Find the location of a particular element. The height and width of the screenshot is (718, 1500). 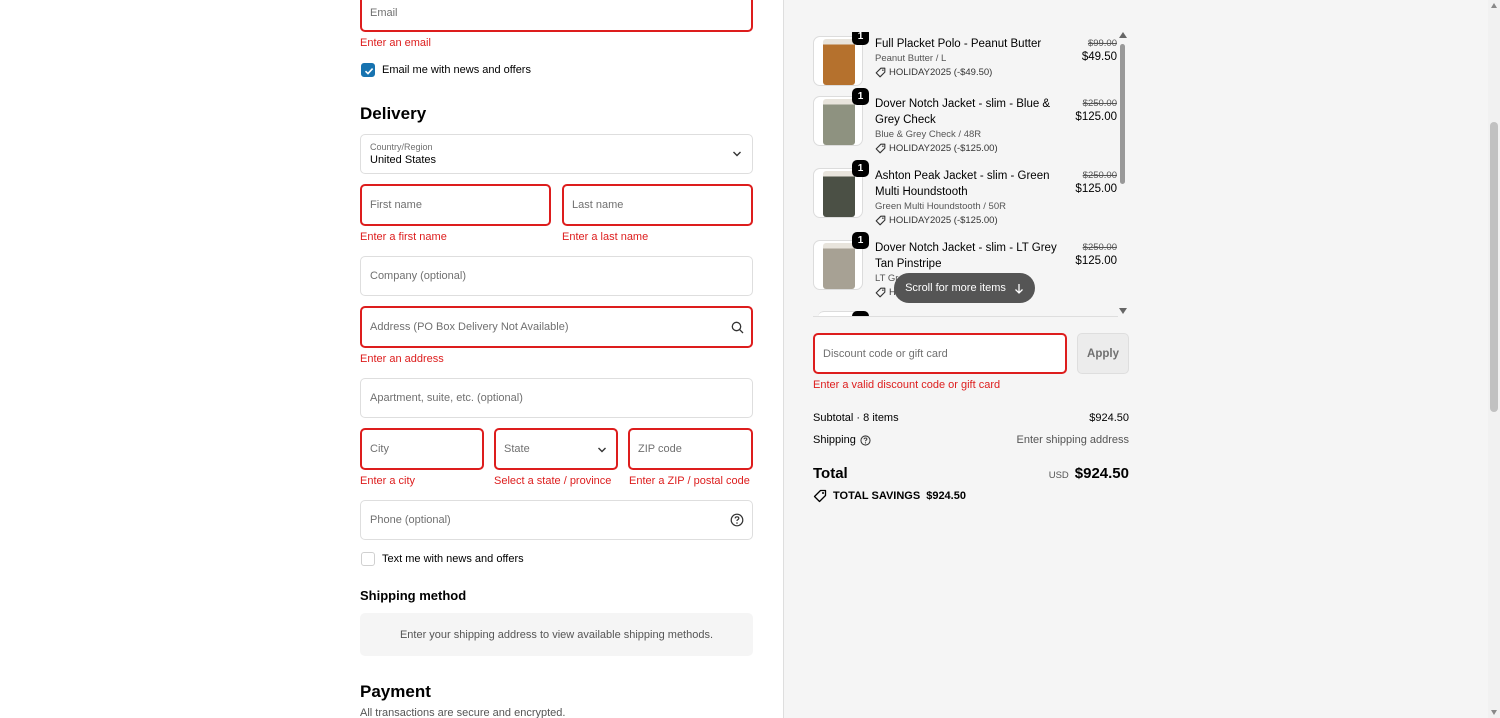

total-amount: USD $924.50 is located at coordinates (1089, 473).